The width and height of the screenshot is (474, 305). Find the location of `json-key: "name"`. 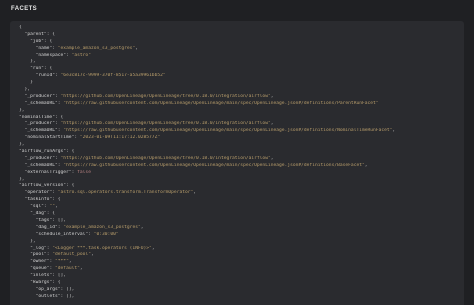

json-key: "name" is located at coordinates (44, 48).